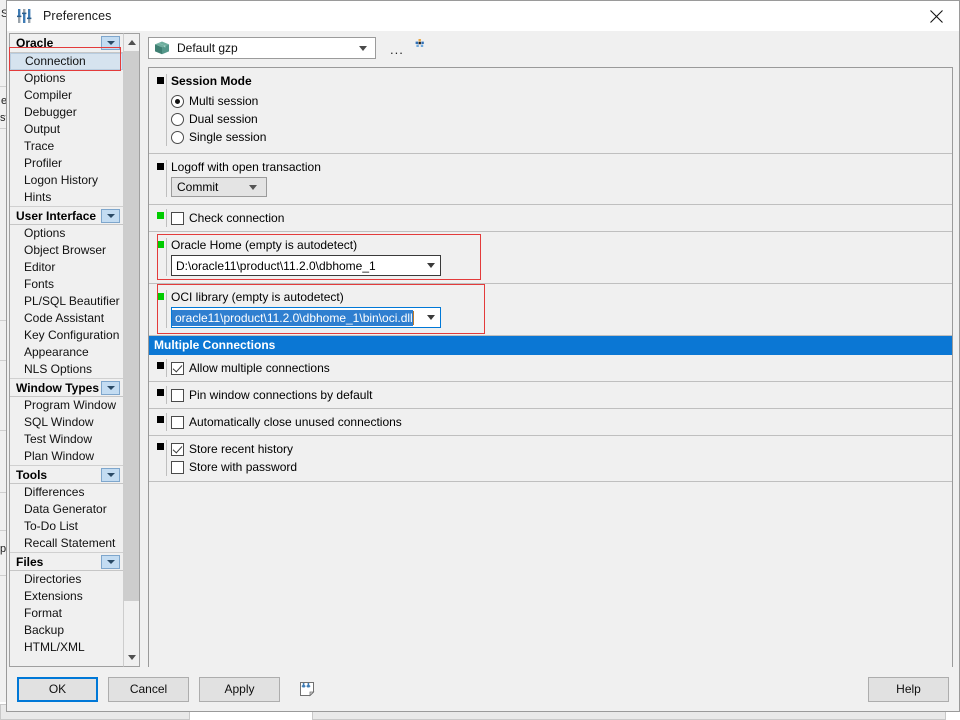  I want to click on import-preferences-icon, so click(307, 689).